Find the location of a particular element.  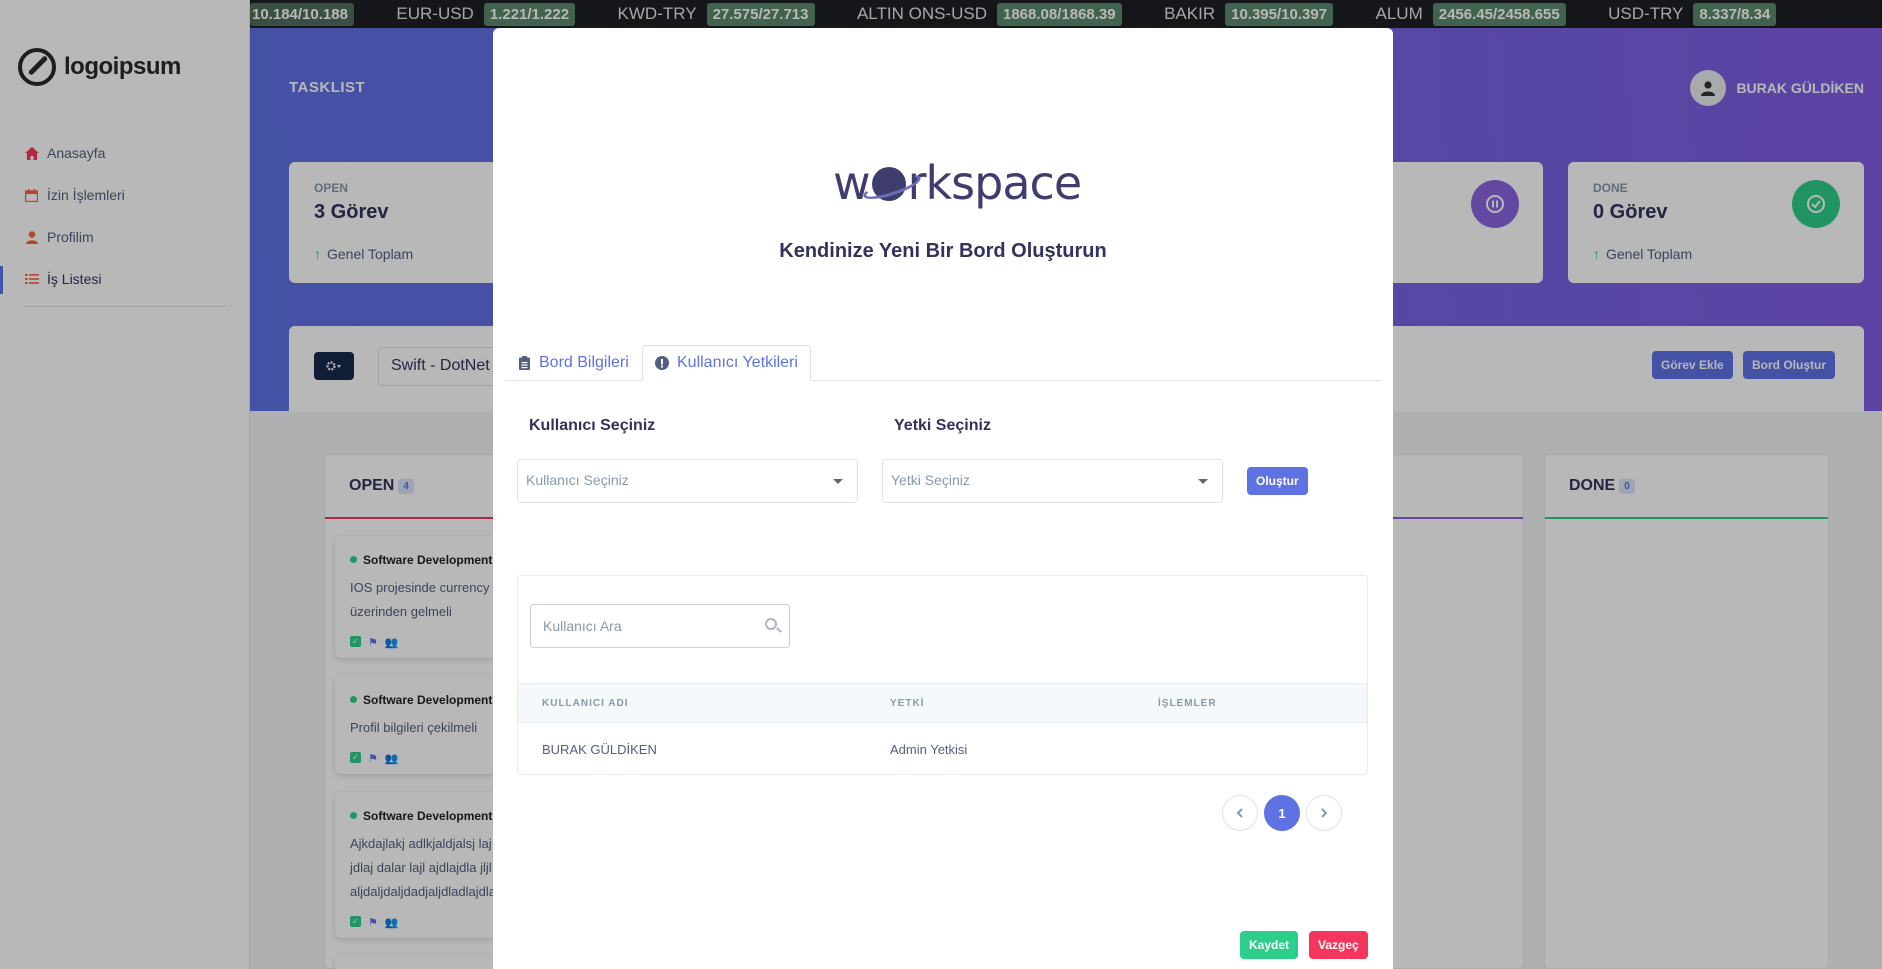

clipboard-icon is located at coordinates (524, 363).